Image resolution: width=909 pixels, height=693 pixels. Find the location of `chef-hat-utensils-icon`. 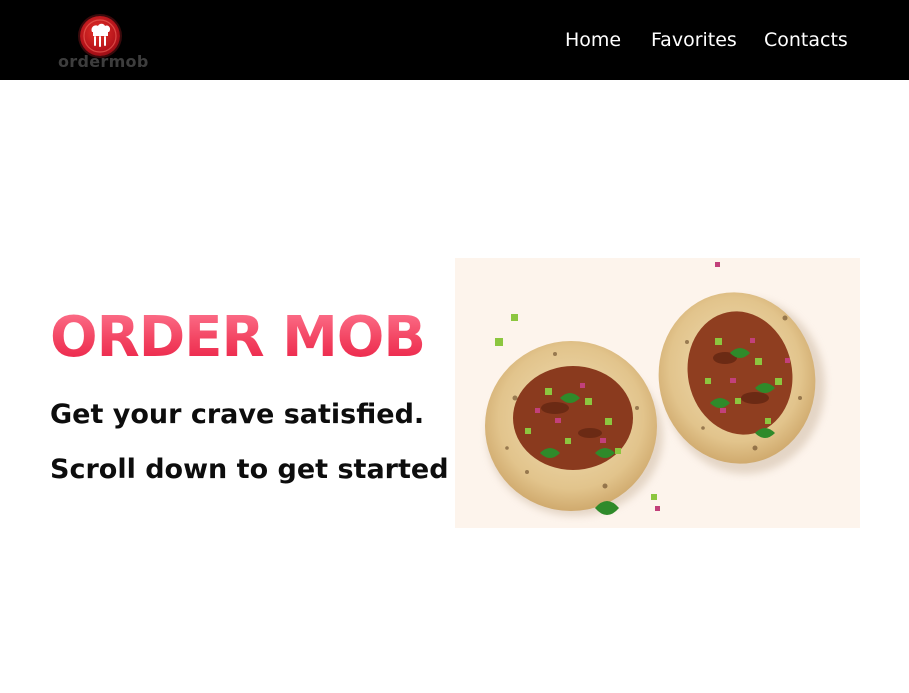

chef-hat-utensils-icon is located at coordinates (100, 36).